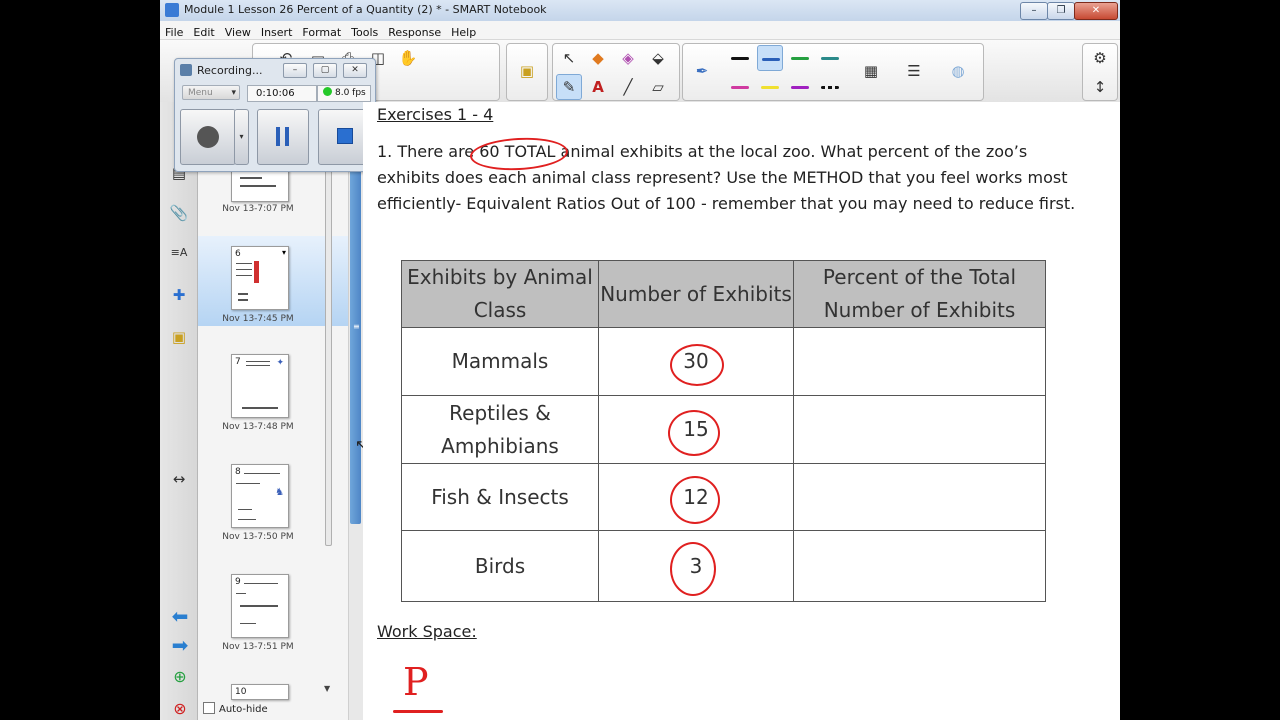 The height and width of the screenshot is (720, 1280). What do you see at coordinates (696, 294) in the screenshot?
I see `table-header: Number of Exhibits` at bounding box center [696, 294].